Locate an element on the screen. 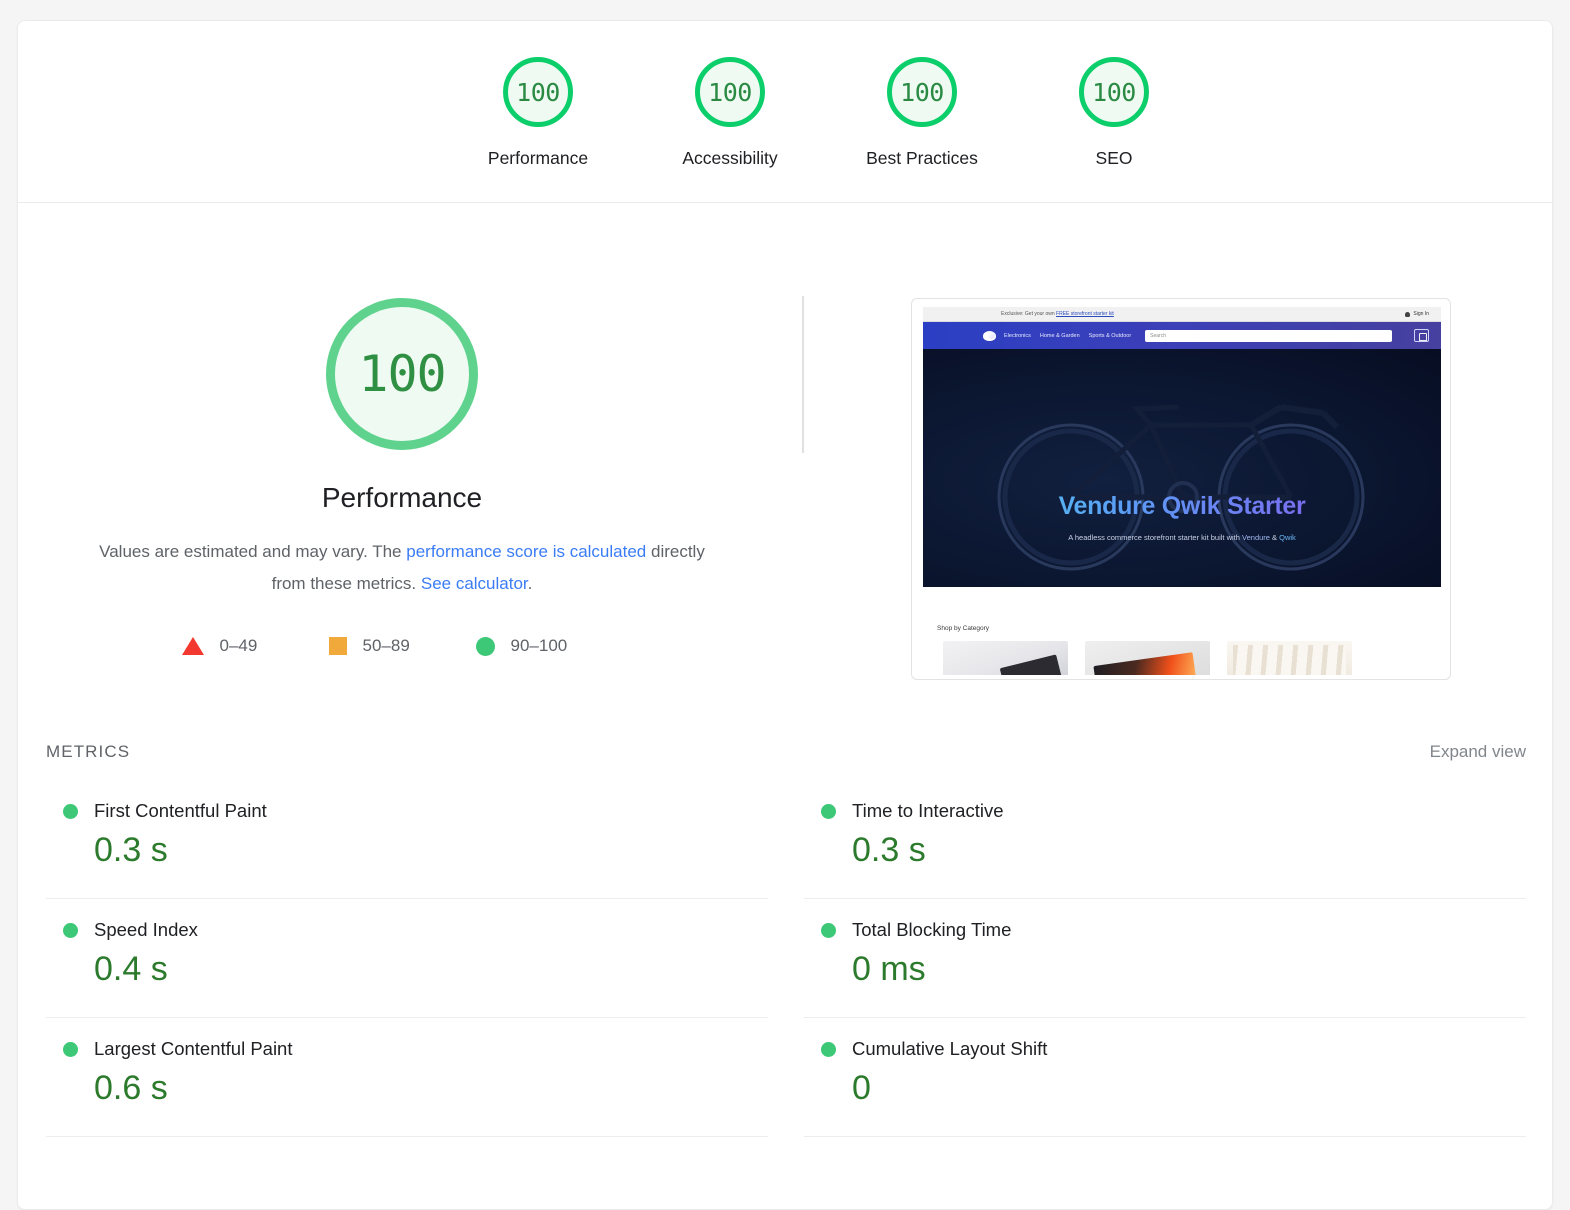 The height and width of the screenshot is (1210, 1570). gauge-label: SEO is located at coordinates (1114, 158).